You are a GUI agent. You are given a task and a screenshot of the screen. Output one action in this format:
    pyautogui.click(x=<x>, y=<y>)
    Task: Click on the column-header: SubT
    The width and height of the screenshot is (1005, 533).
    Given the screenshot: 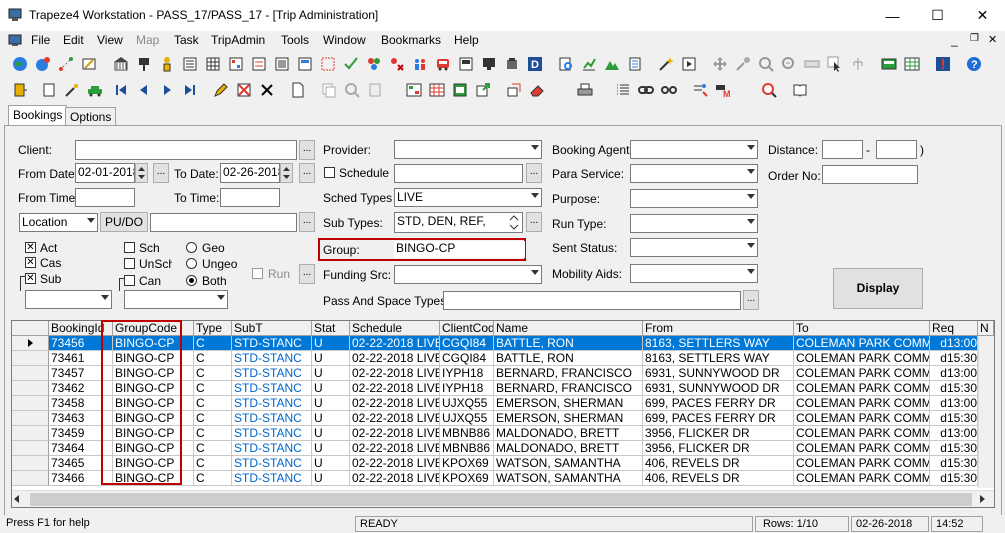 What is the action you would take?
    pyautogui.click(x=272, y=328)
    